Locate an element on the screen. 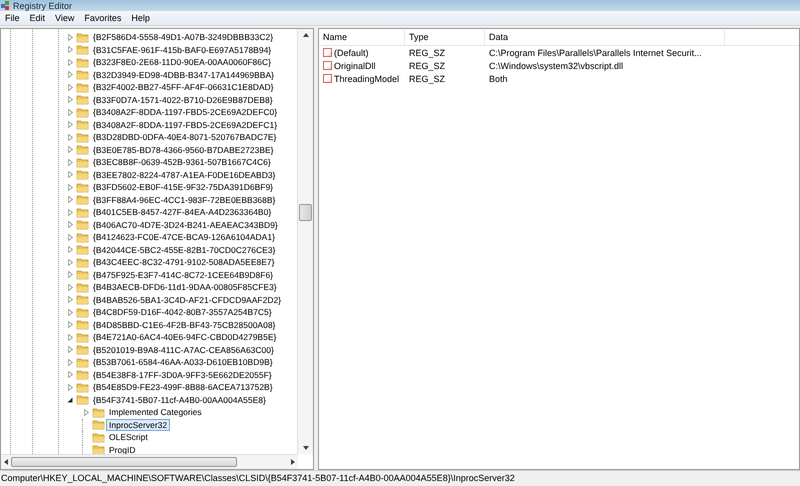  tree-item: {B2F586D4-5558-49D1-A07B-3249DBBB33C2} is located at coordinates (183, 37).